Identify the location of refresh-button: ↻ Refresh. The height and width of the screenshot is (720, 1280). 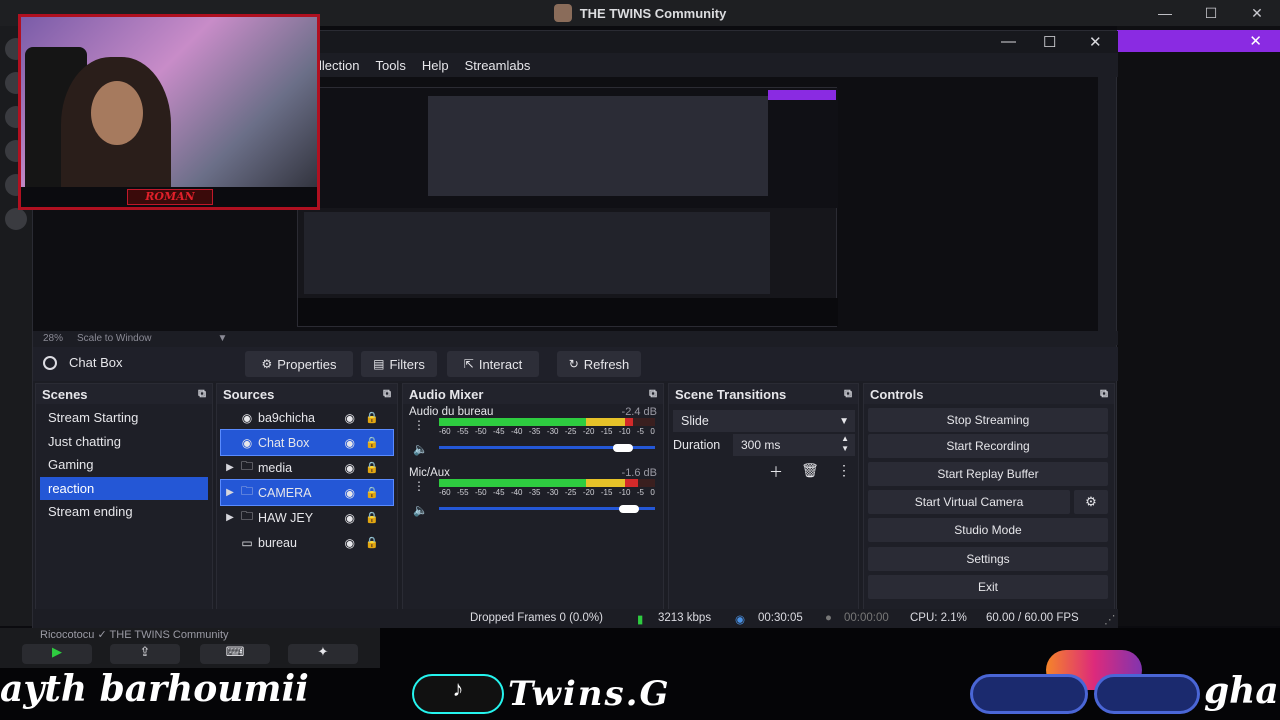
(599, 364).